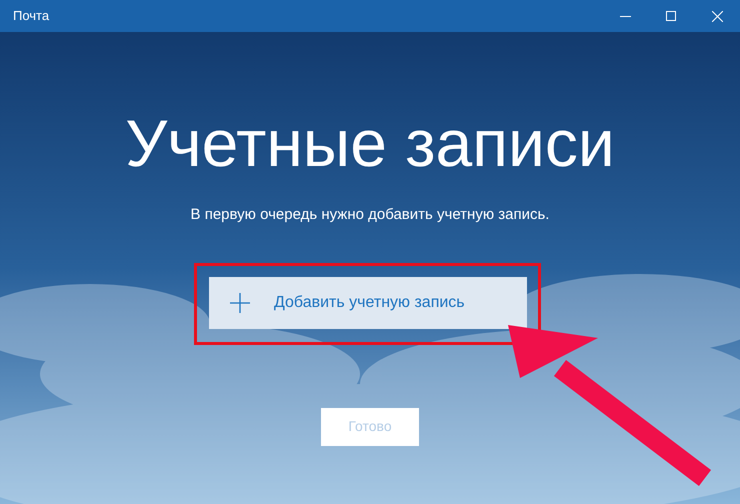 The width and height of the screenshot is (740, 504). Describe the element at coordinates (671, 16) in the screenshot. I see `maximize-icon` at that location.